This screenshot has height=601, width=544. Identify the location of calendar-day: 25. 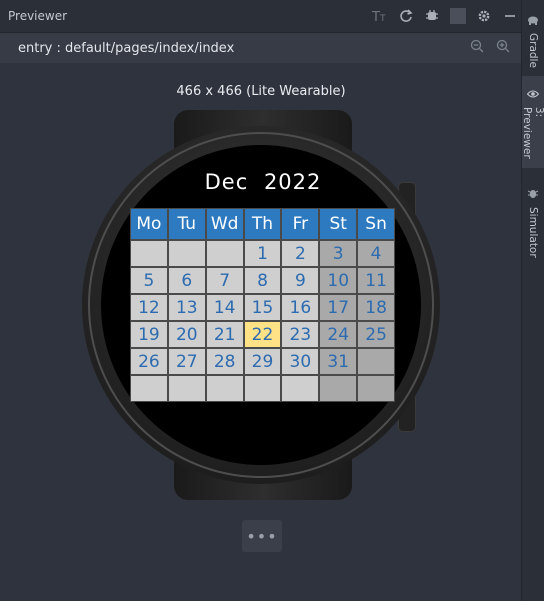
(376, 334).